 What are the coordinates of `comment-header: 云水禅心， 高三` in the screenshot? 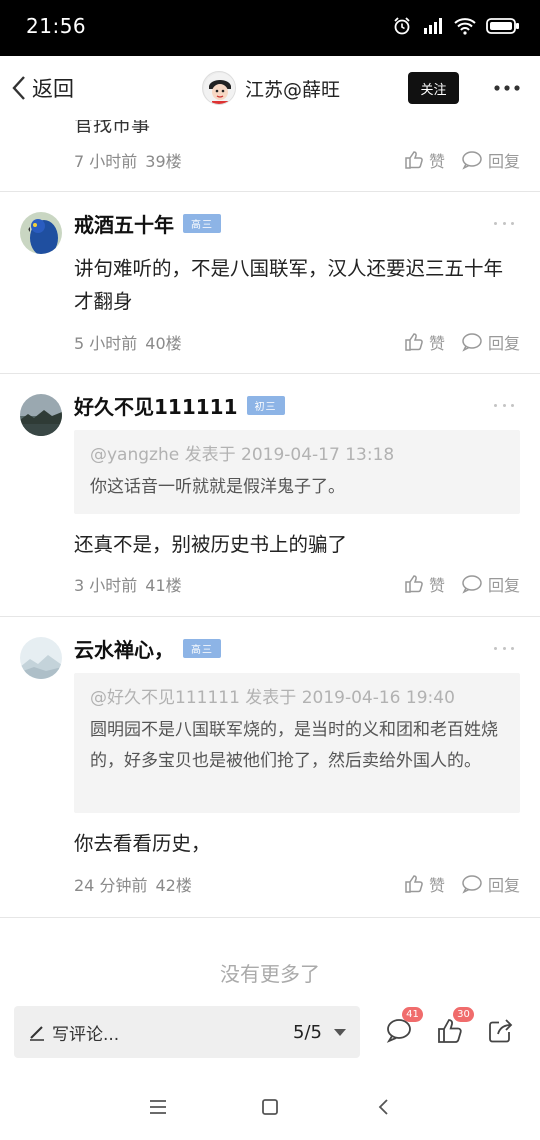 It's located at (147, 648).